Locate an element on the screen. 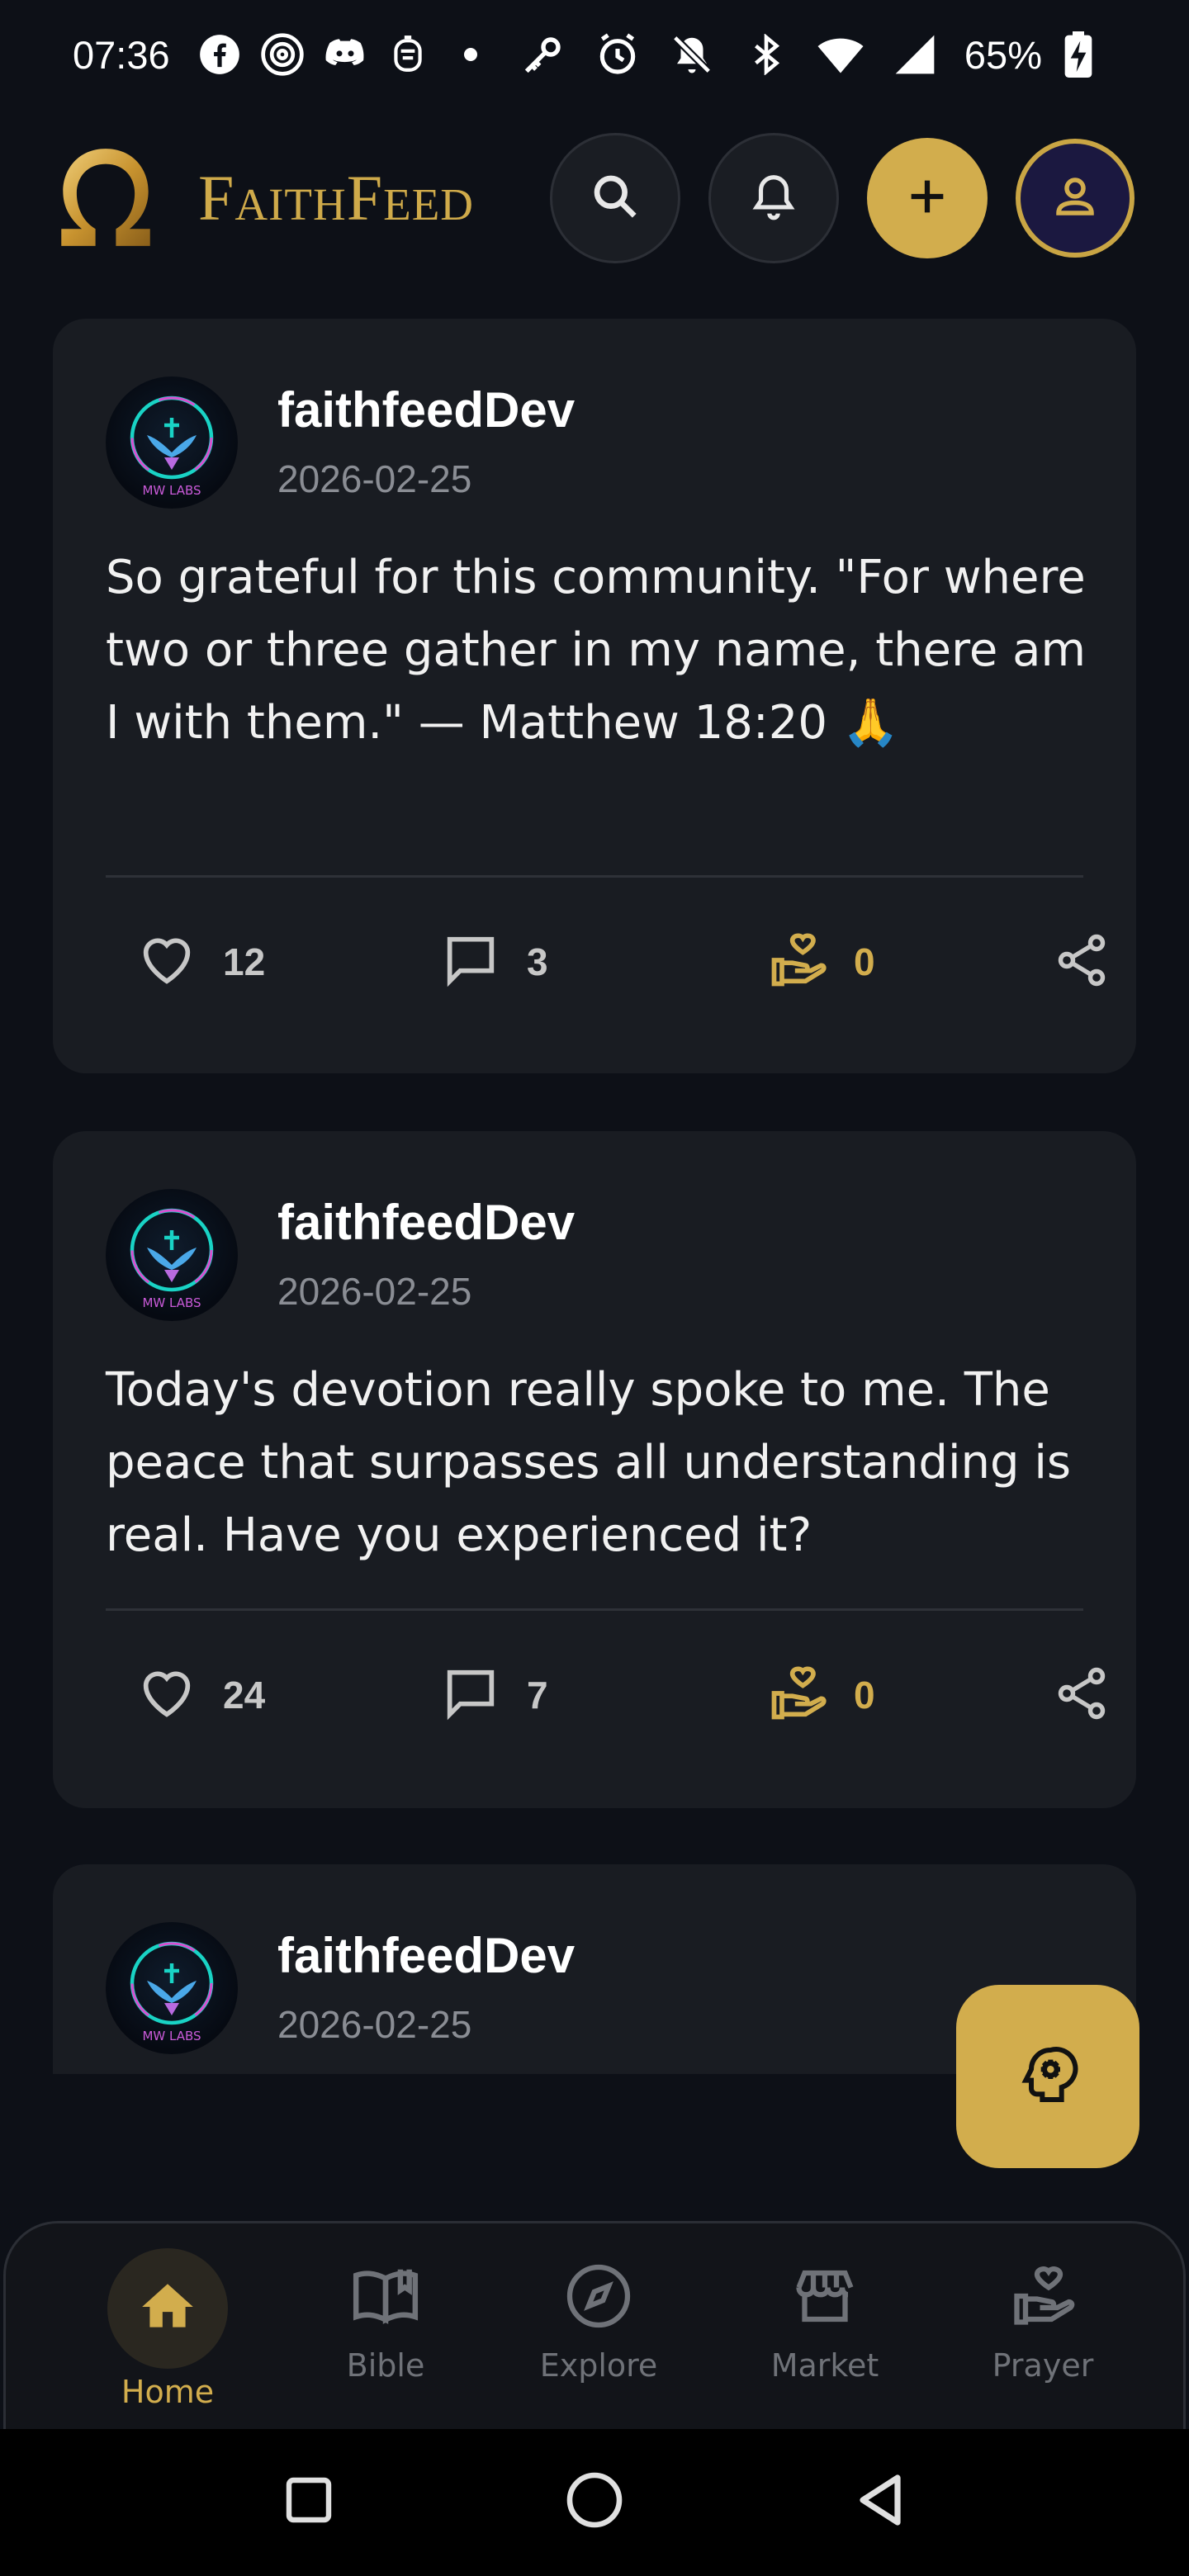 The height and width of the screenshot is (2576, 1189). ai-brain-icon is located at coordinates (1048, 2077).